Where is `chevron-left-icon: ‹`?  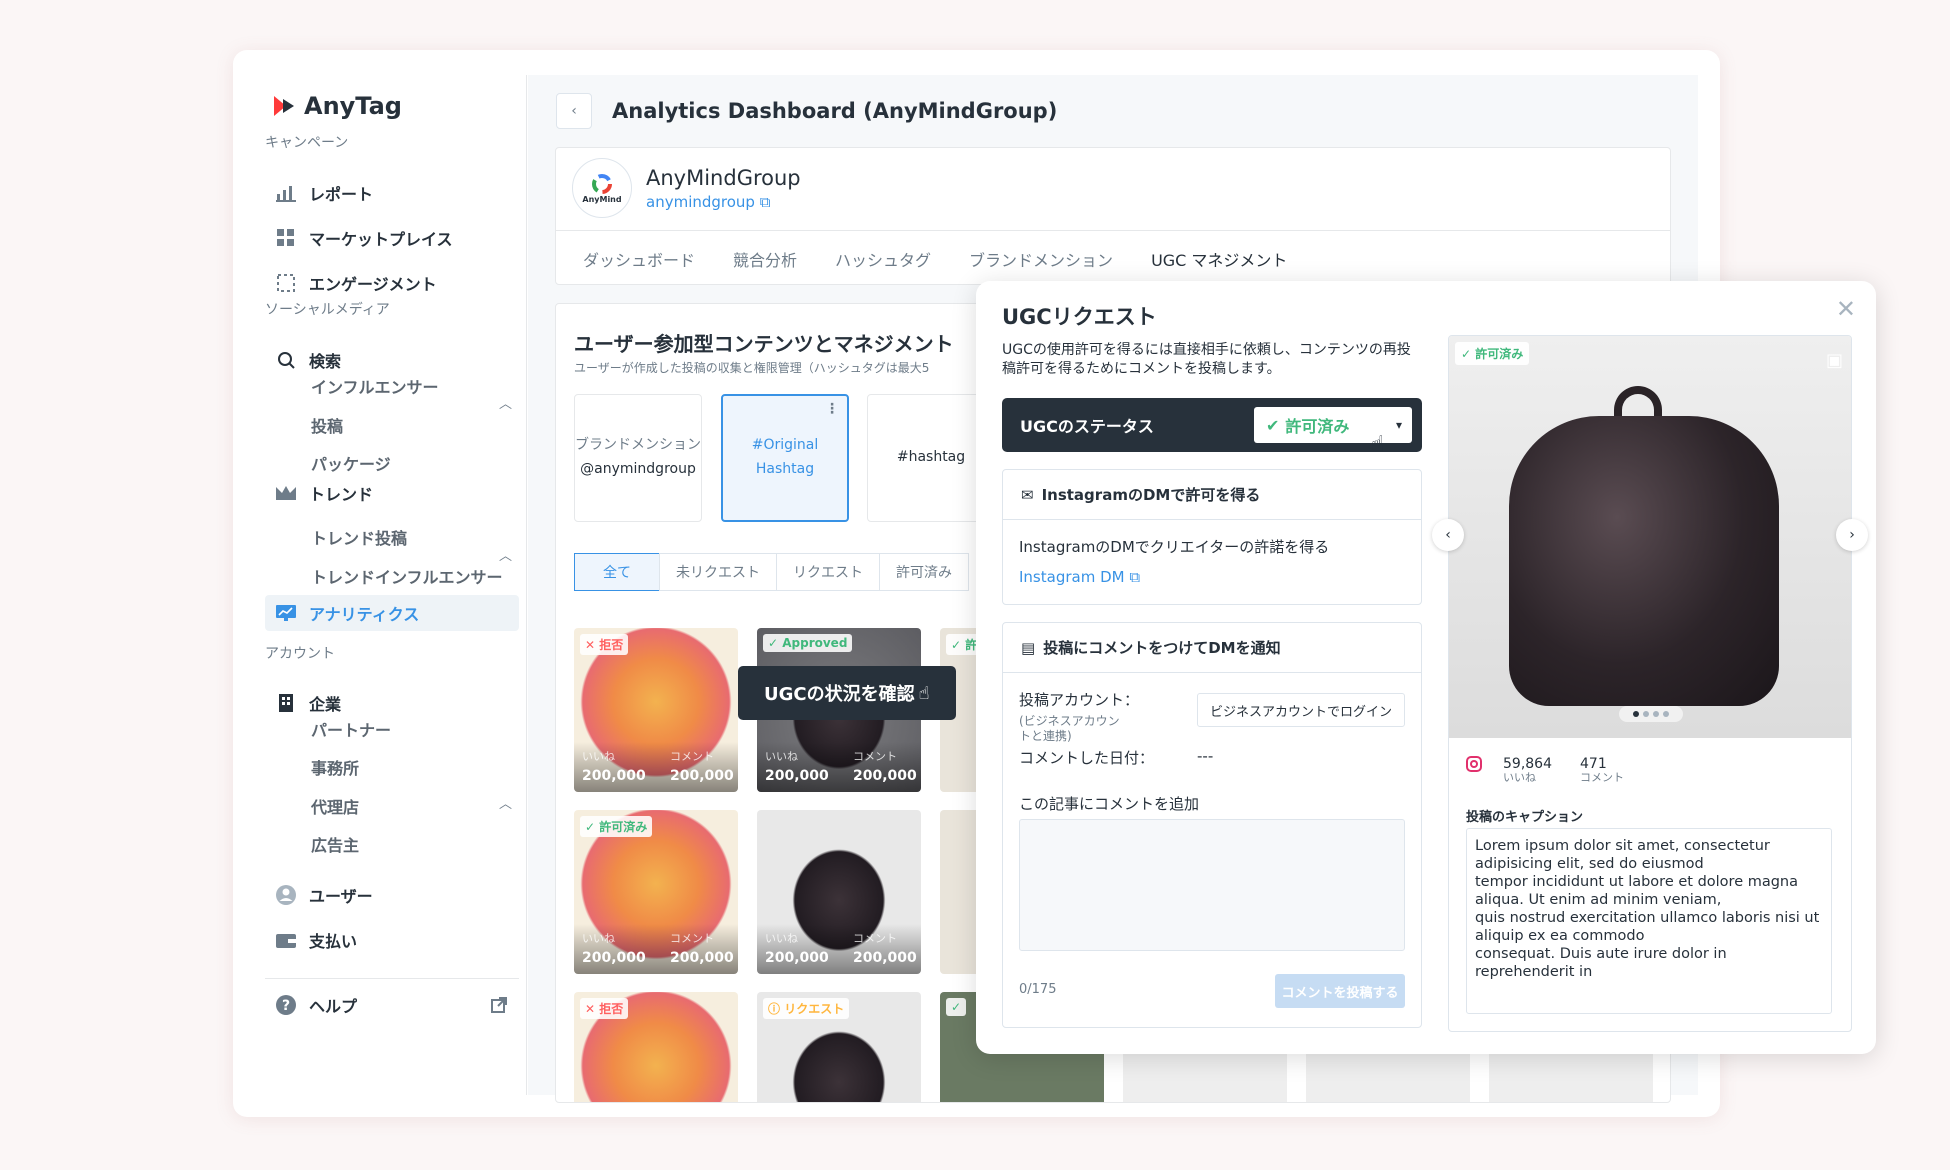
chevron-left-icon: ‹ is located at coordinates (574, 111).